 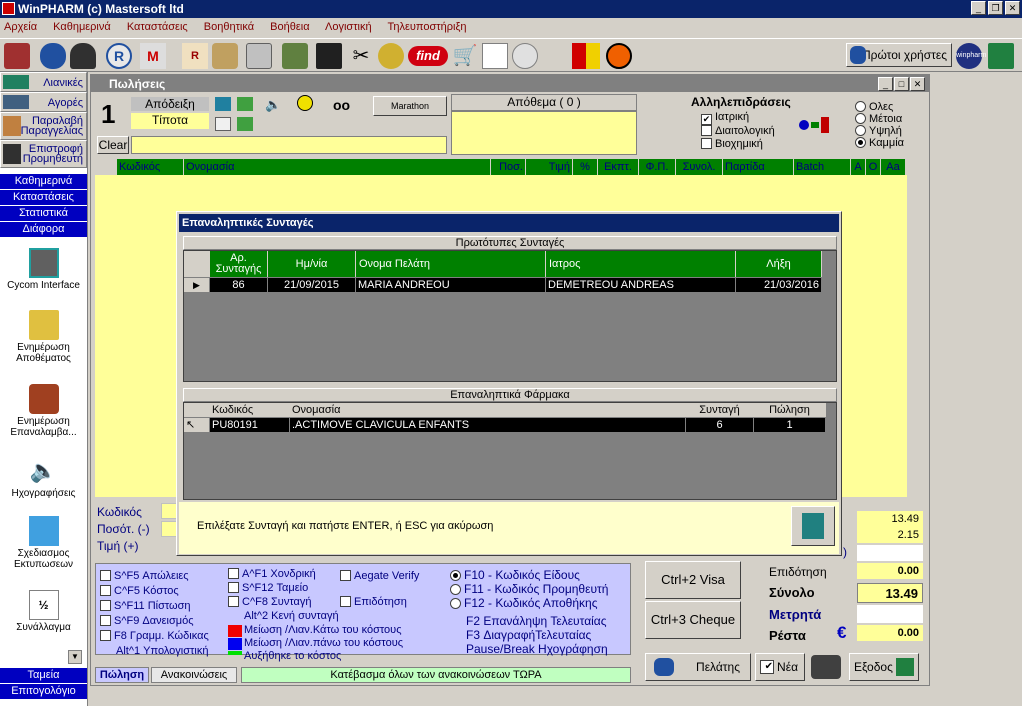 What do you see at coordinates (524, 603) in the screenshot?
I see `radio-warehouse-code: F12 - Κωδικός Αποθήκης` at bounding box center [524, 603].